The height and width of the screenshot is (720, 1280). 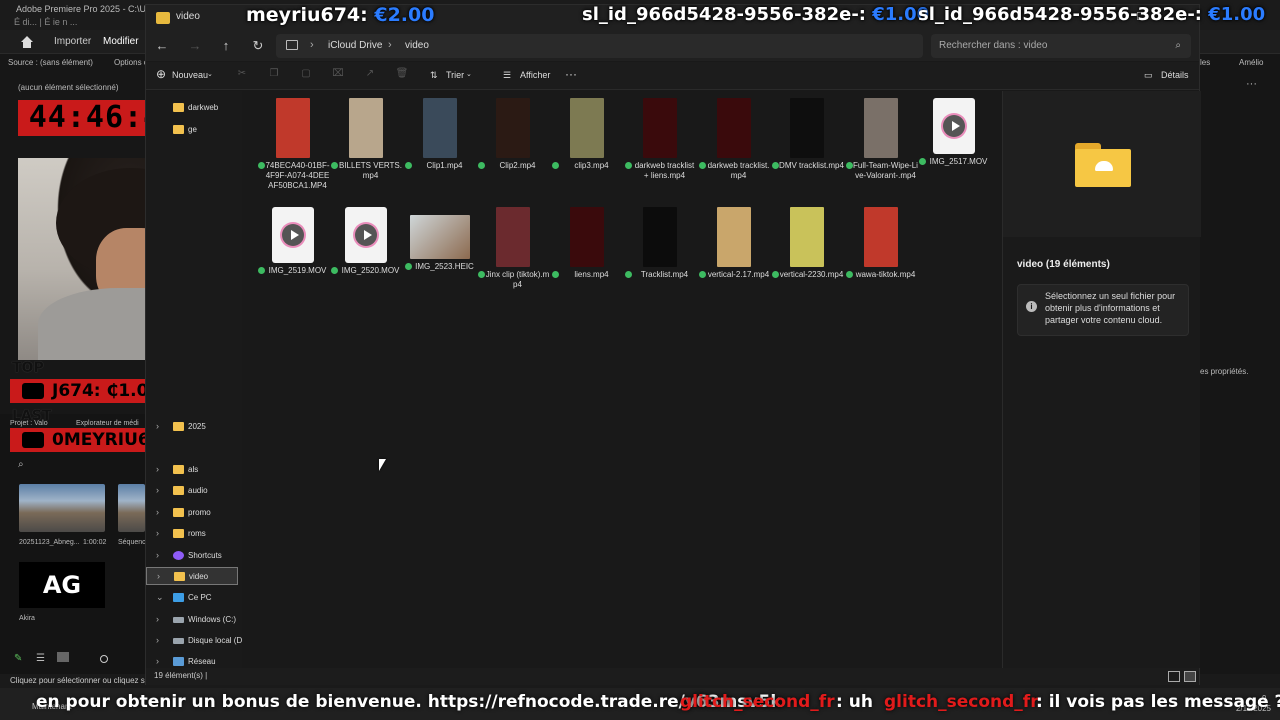 What do you see at coordinates (192, 108) in the screenshot?
I see `nav-item-darkweb: darkweb` at bounding box center [192, 108].